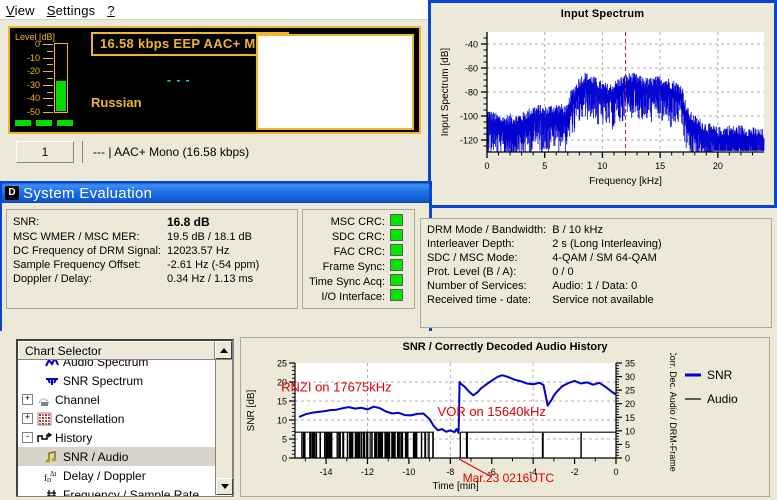 The image size is (777, 500). Describe the element at coordinates (103, 380) in the screenshot. I see `chart-selector-item-label: SNR Spectrum` at that location.